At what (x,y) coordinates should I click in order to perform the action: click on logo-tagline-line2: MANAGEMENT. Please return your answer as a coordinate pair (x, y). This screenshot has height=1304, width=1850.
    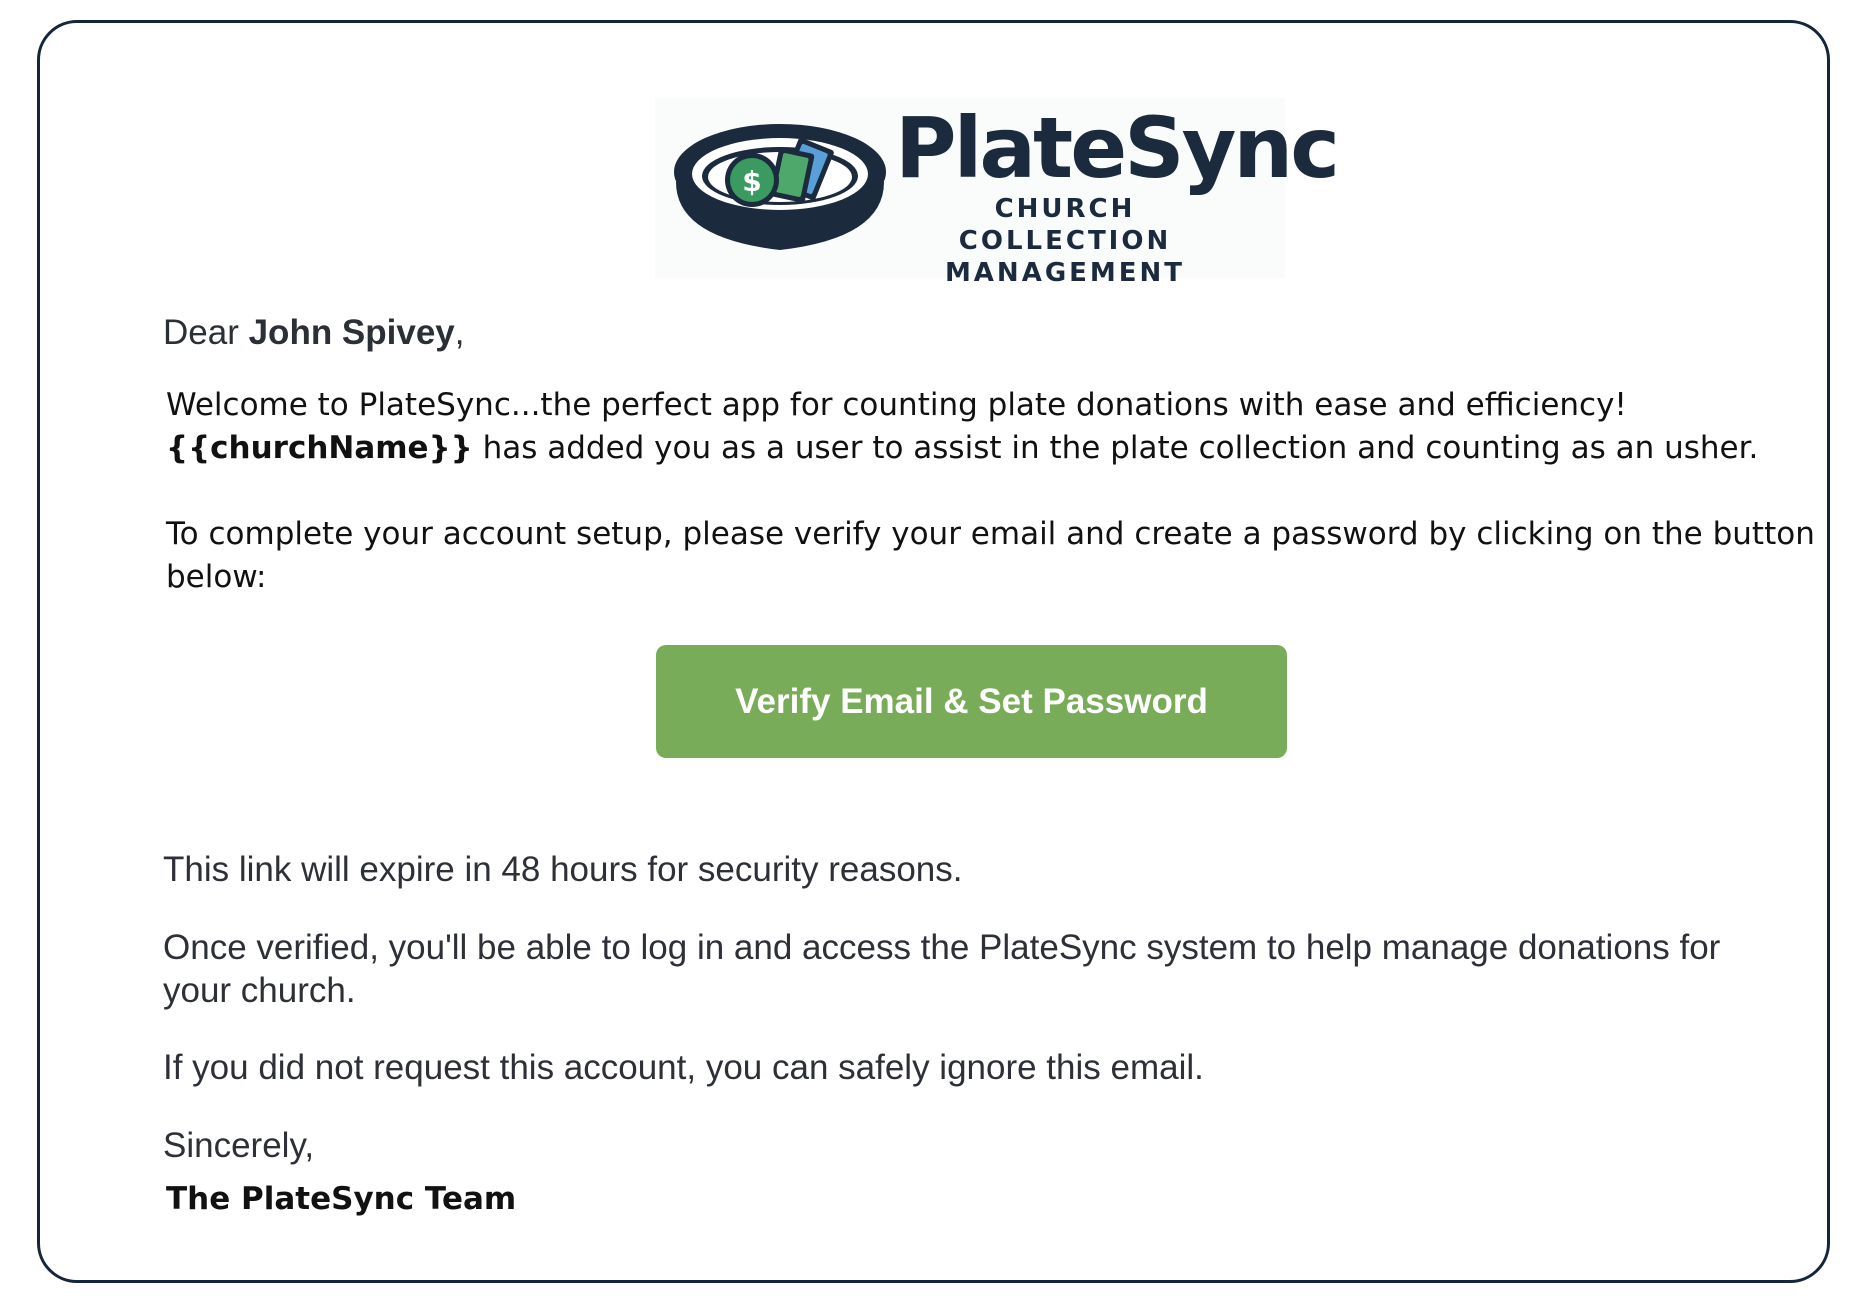
    Looking at the image, I should click on (1065, 273).